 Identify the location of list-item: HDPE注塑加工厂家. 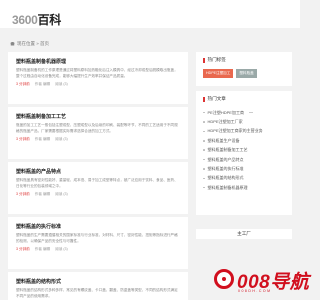
(244, 121).